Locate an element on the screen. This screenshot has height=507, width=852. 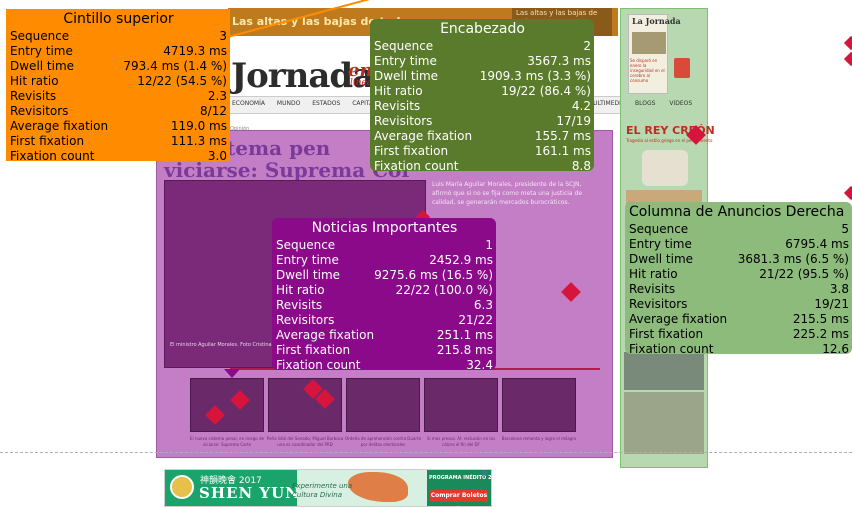
stat-row-average-fixation: Average fixation 119.0 ms is located at coordinates (118, 126).